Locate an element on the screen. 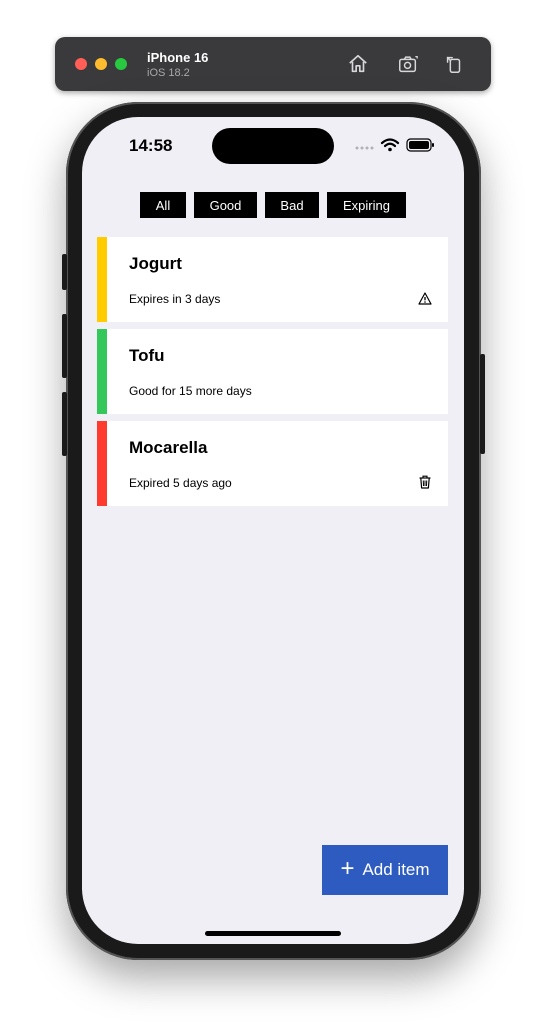 Image resolution: width=546 pixels, height=1036 pixels. add-item-label: Add item is located at coordinates (396, 869).